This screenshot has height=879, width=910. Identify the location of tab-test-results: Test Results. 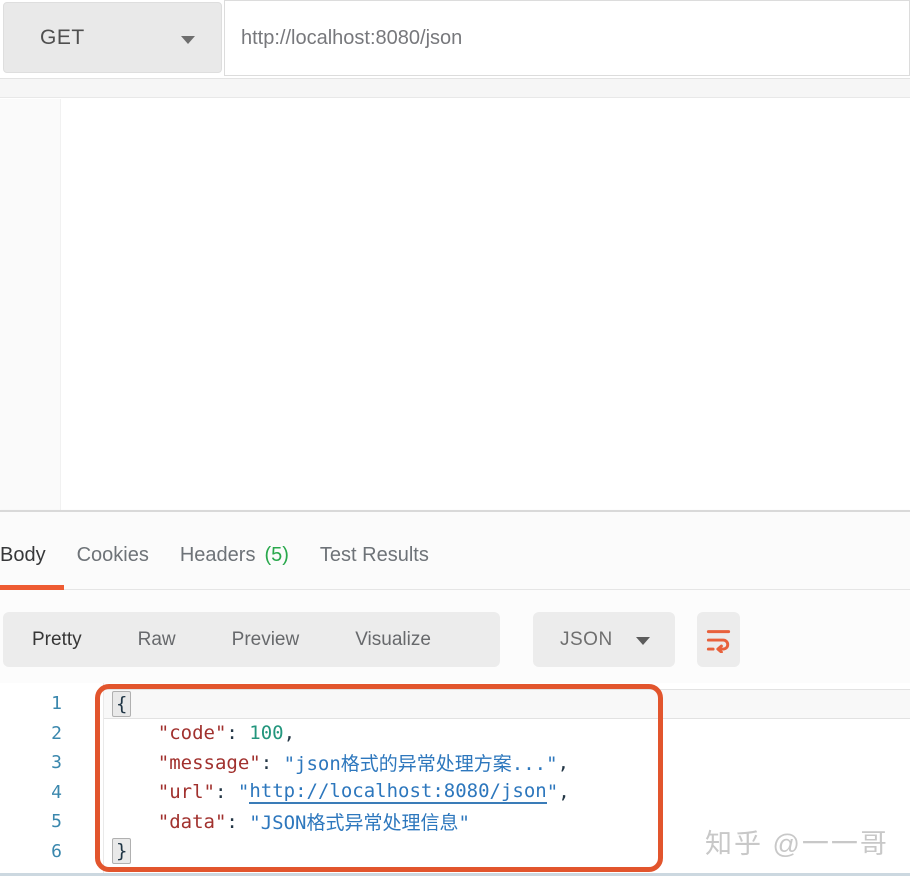
(374, 555).